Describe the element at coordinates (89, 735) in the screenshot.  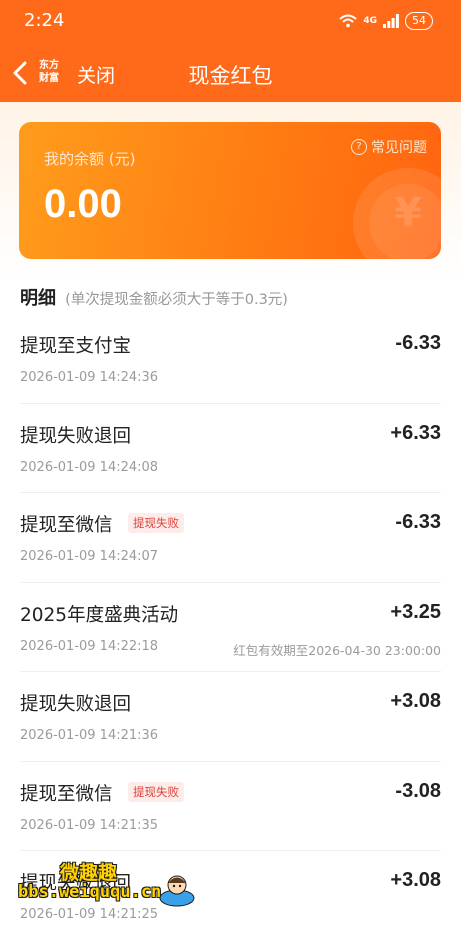
I see `transaction-time: 2026-01-09 14:21:36` at that location.